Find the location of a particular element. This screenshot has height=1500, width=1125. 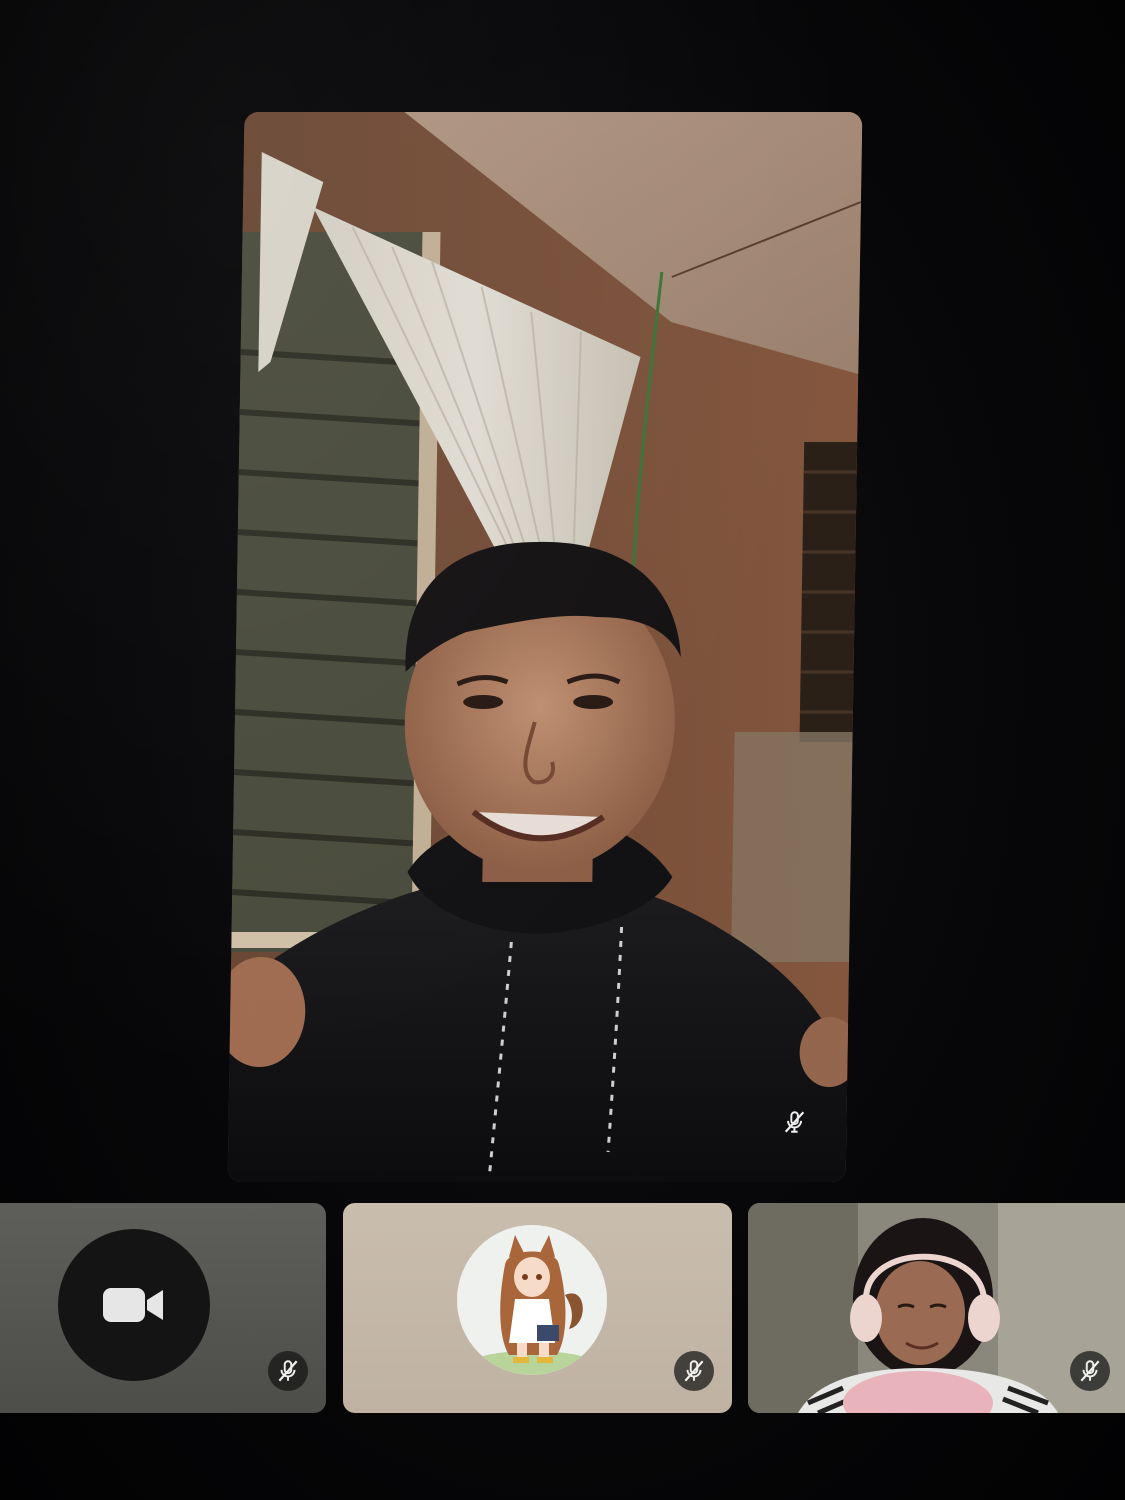

participant-tile-live-video is located at coordinates (936, 1308).